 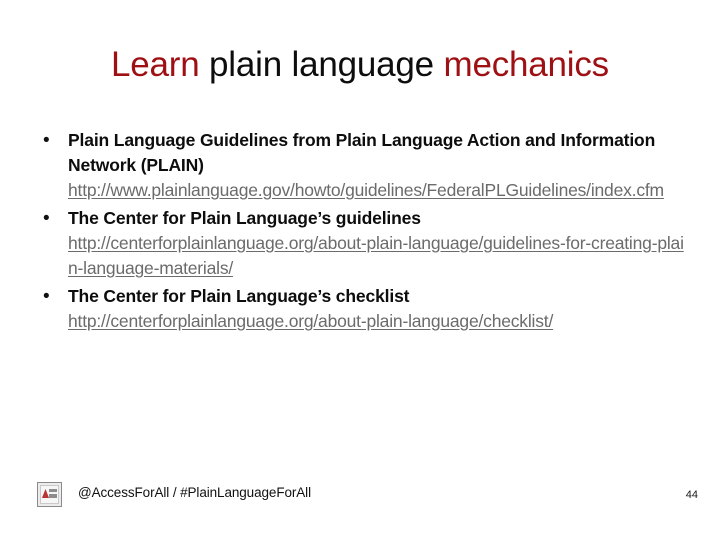 I want to click on broken-image-icon, so click(x=49, y=494).